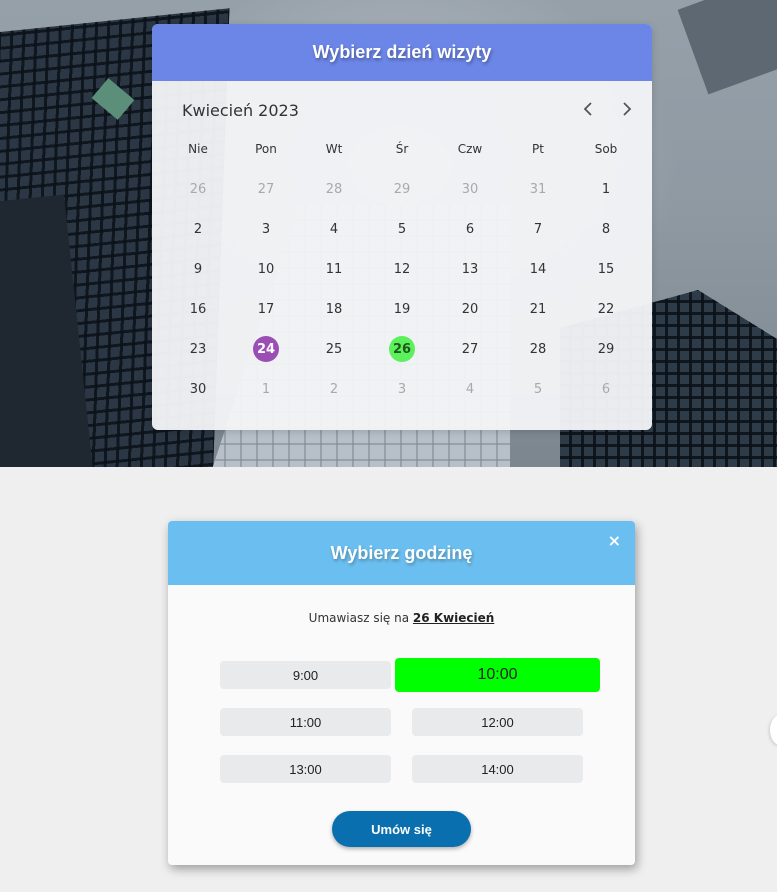 The height and width of the screenshot is (892, 777). I want to click on calendar-day-number: 19, so click(402, 309).